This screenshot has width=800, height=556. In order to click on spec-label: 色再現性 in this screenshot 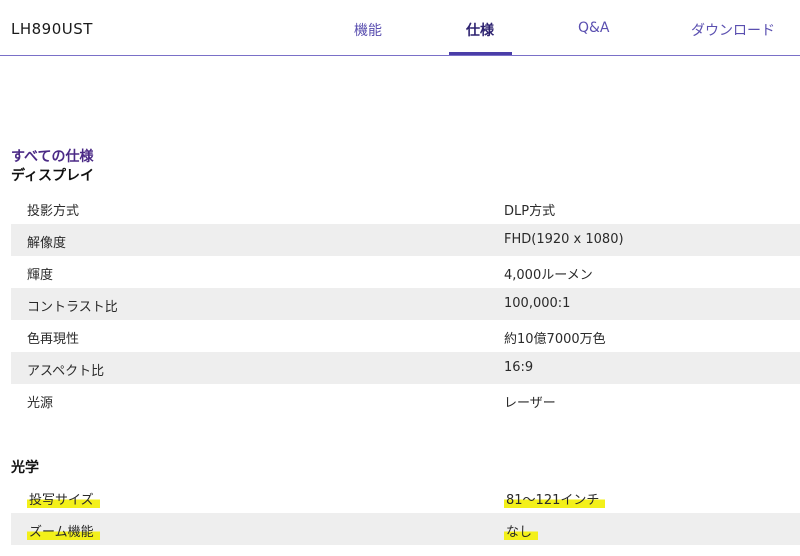, I will do `click(53, 339)`.